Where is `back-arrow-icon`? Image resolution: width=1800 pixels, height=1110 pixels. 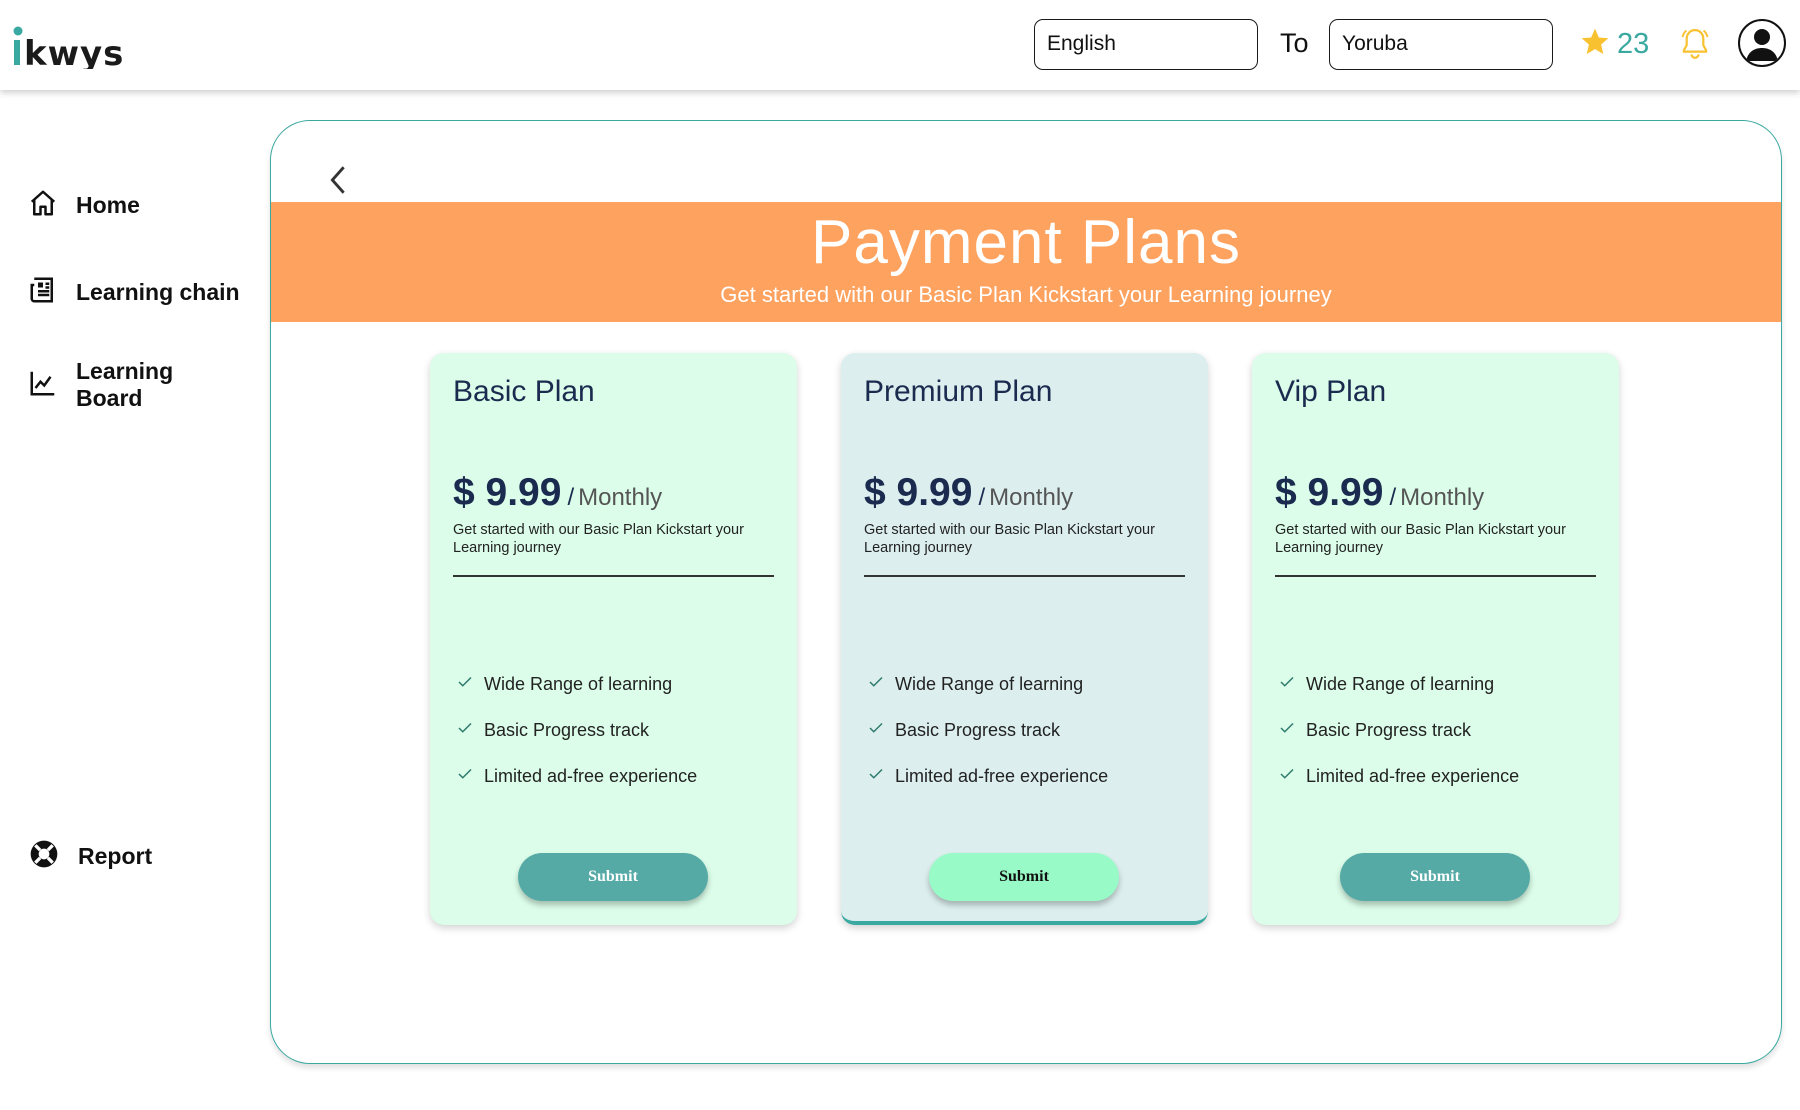 back-arrow-icon is located at coordinates (338, 182).